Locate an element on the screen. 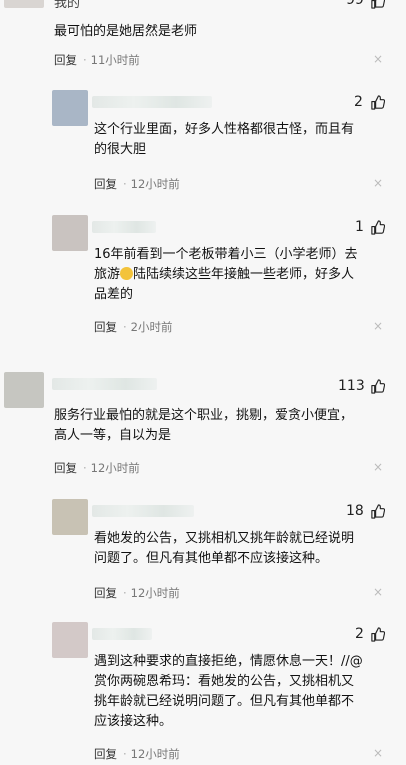  timestamp: 11小时前 is located at coordinates (115, 60).